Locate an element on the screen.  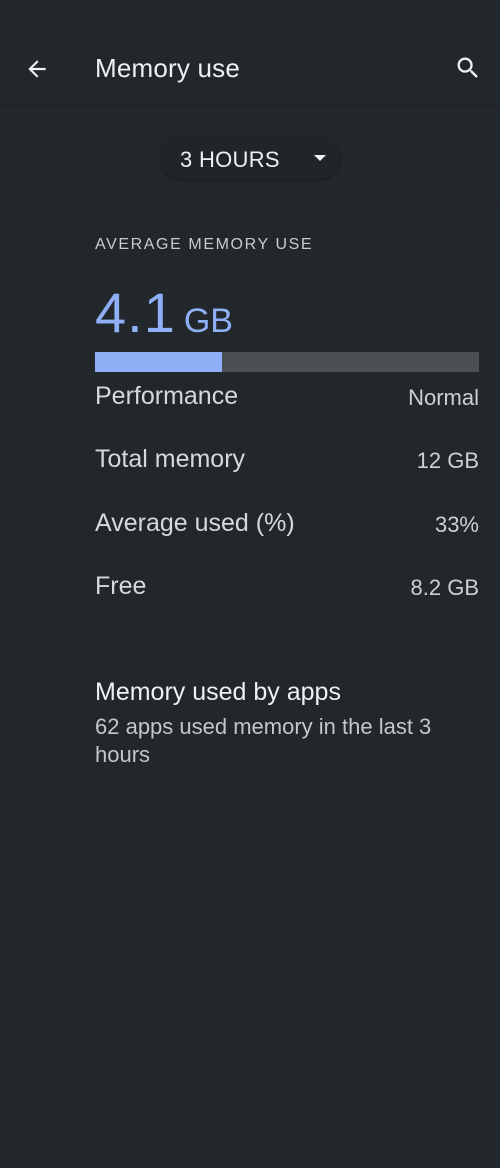
average-memory-unit: GB is located at coordinates (208, 321).